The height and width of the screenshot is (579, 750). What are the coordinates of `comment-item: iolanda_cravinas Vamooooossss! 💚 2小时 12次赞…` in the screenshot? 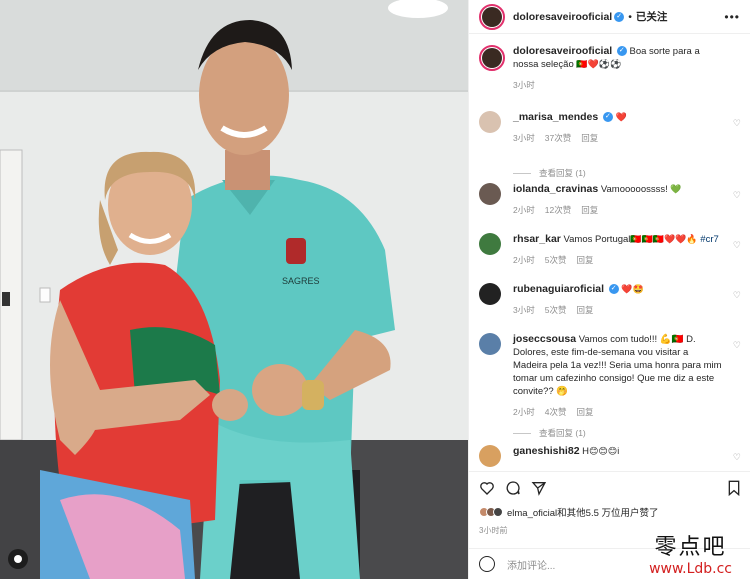 It's located at (612, 200).